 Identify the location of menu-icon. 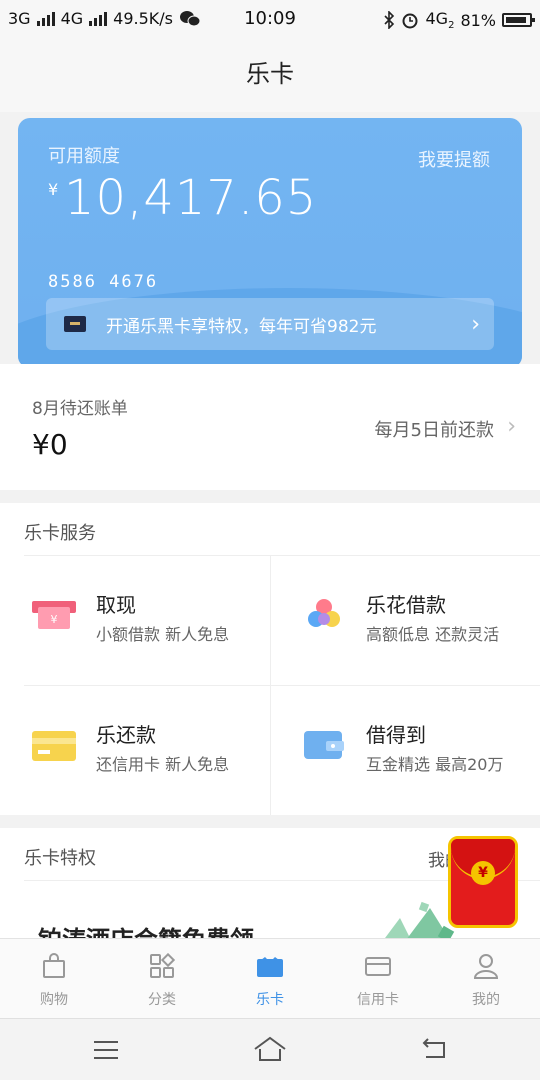
(106, 1050).